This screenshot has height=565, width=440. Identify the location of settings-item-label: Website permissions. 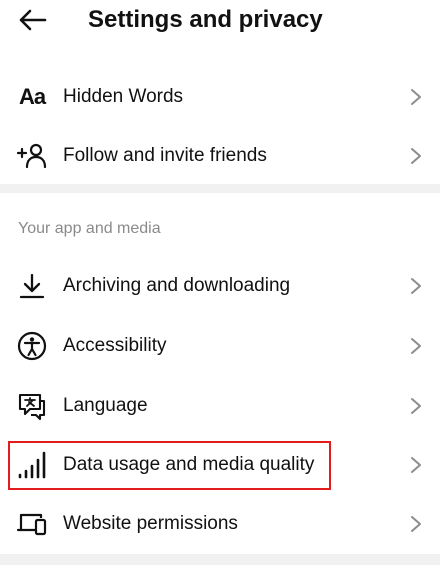
(150, 523).